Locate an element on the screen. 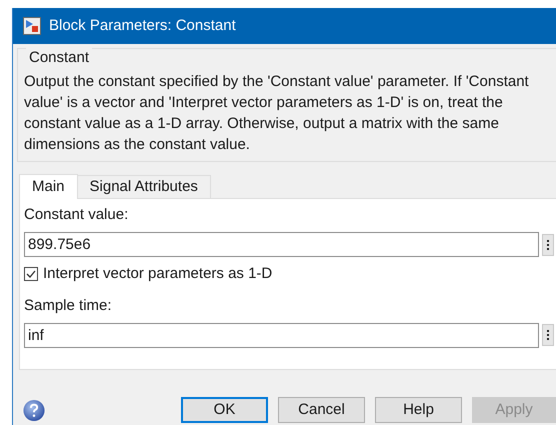 This screenshot has height=425, width=556. field-label: Constant value: is located at coordinates (76, 215).